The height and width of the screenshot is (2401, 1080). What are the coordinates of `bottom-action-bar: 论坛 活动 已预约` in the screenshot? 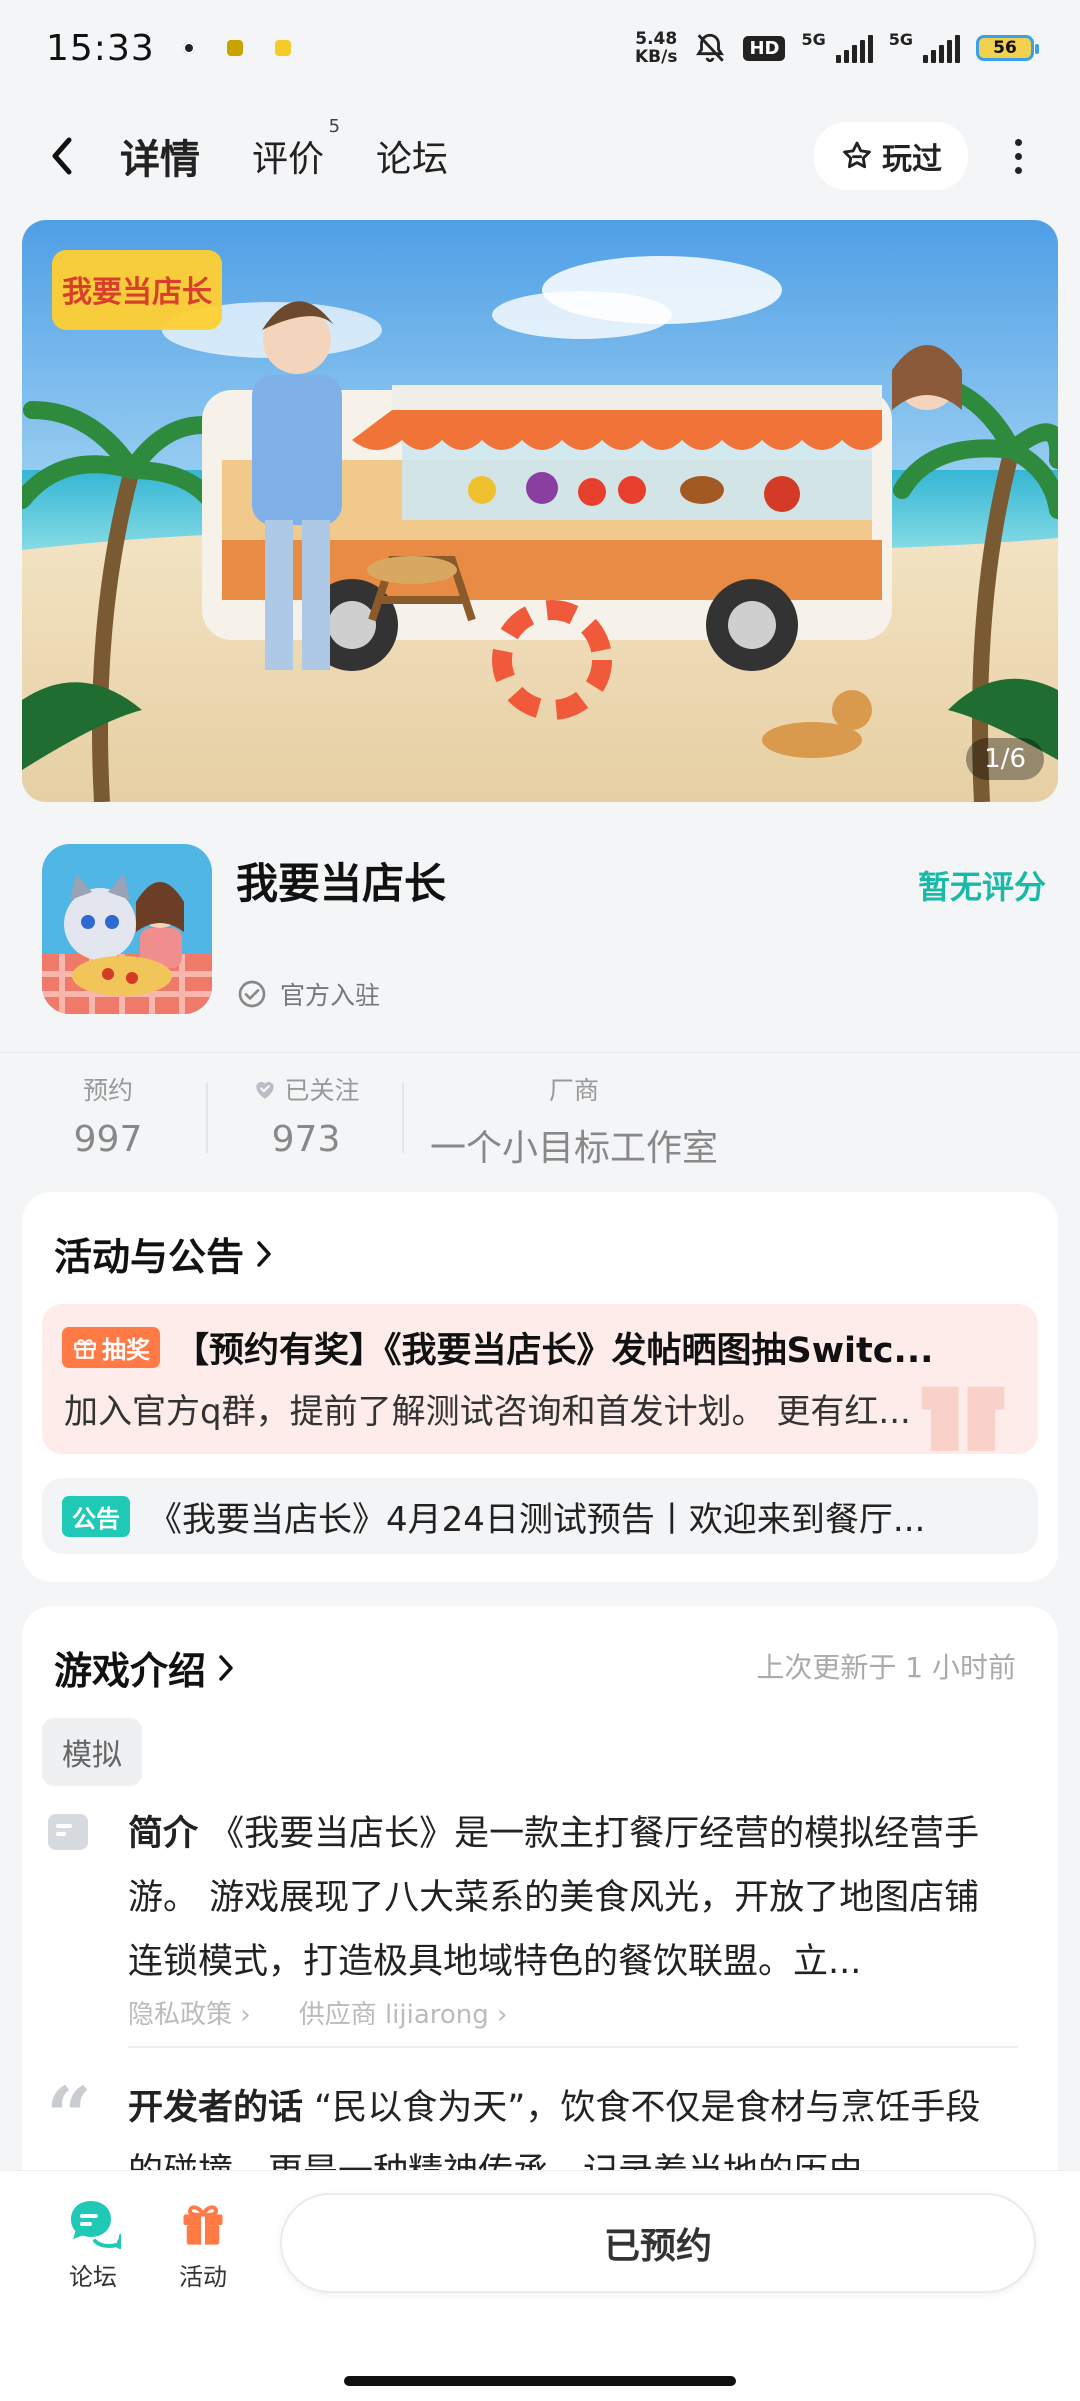 It's located at (540, 2285).